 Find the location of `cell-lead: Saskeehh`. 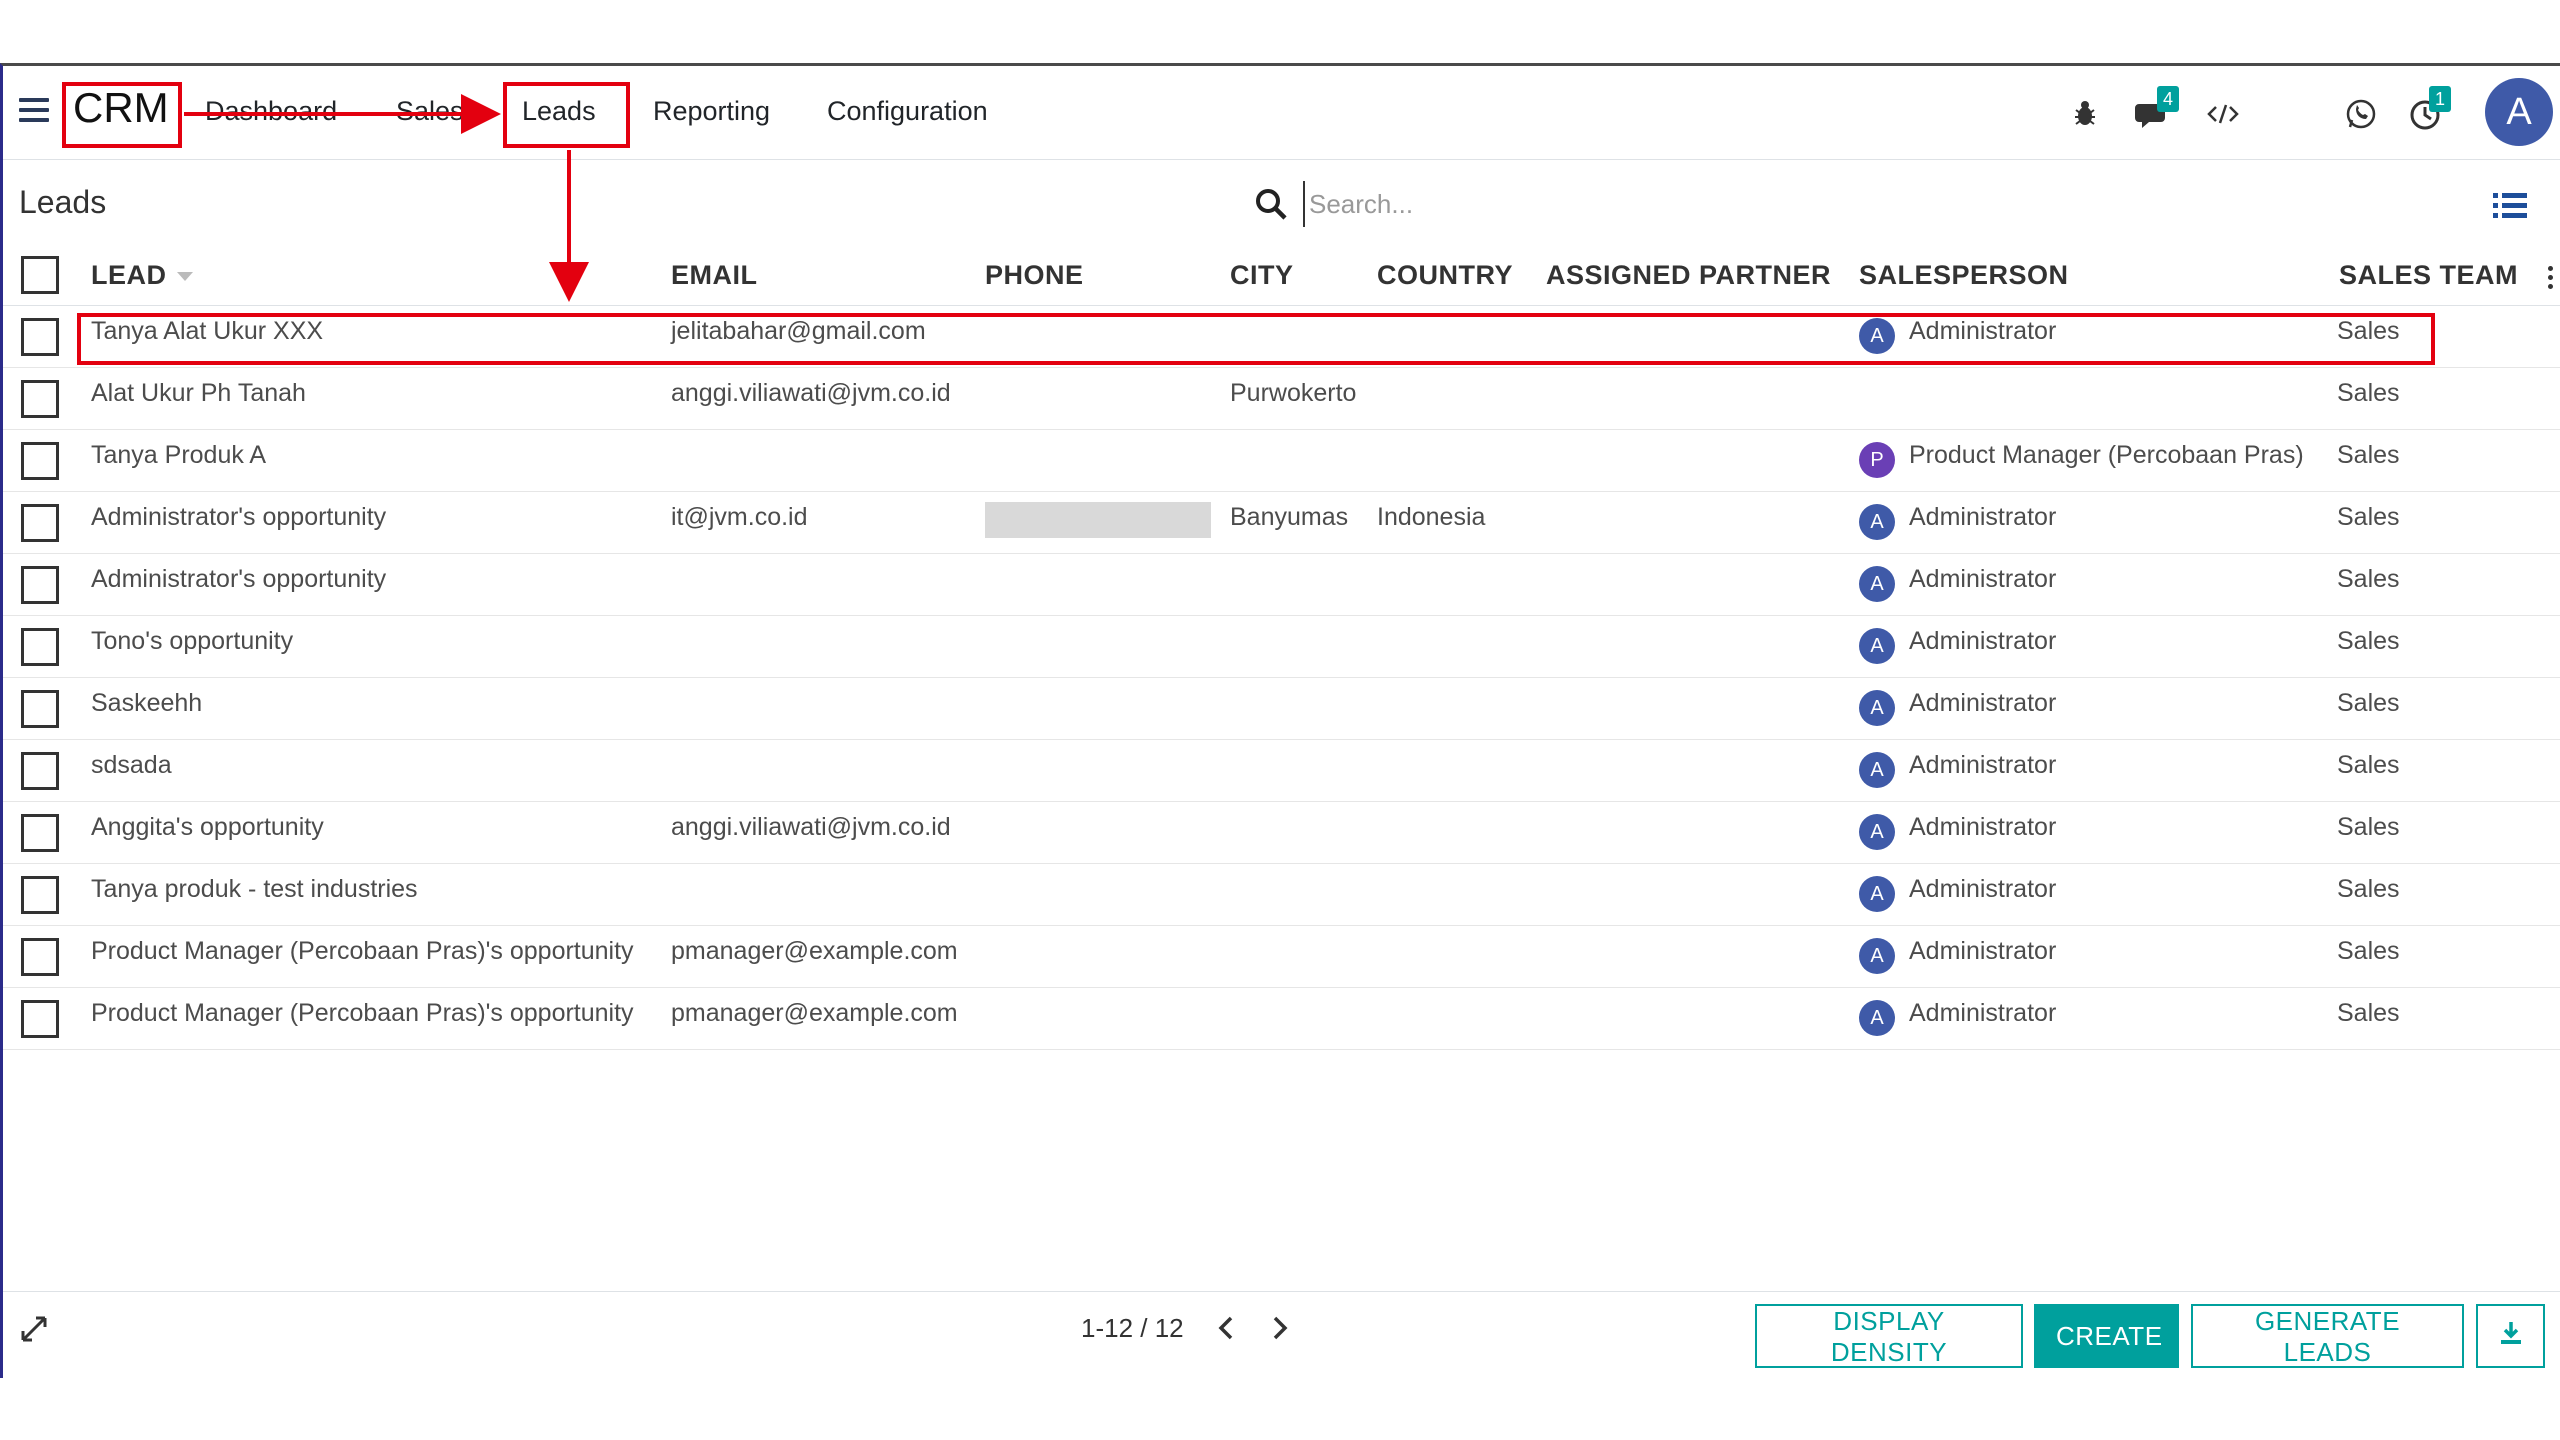

cell-lead: Saskeehh is located at coordinates (147, 703).